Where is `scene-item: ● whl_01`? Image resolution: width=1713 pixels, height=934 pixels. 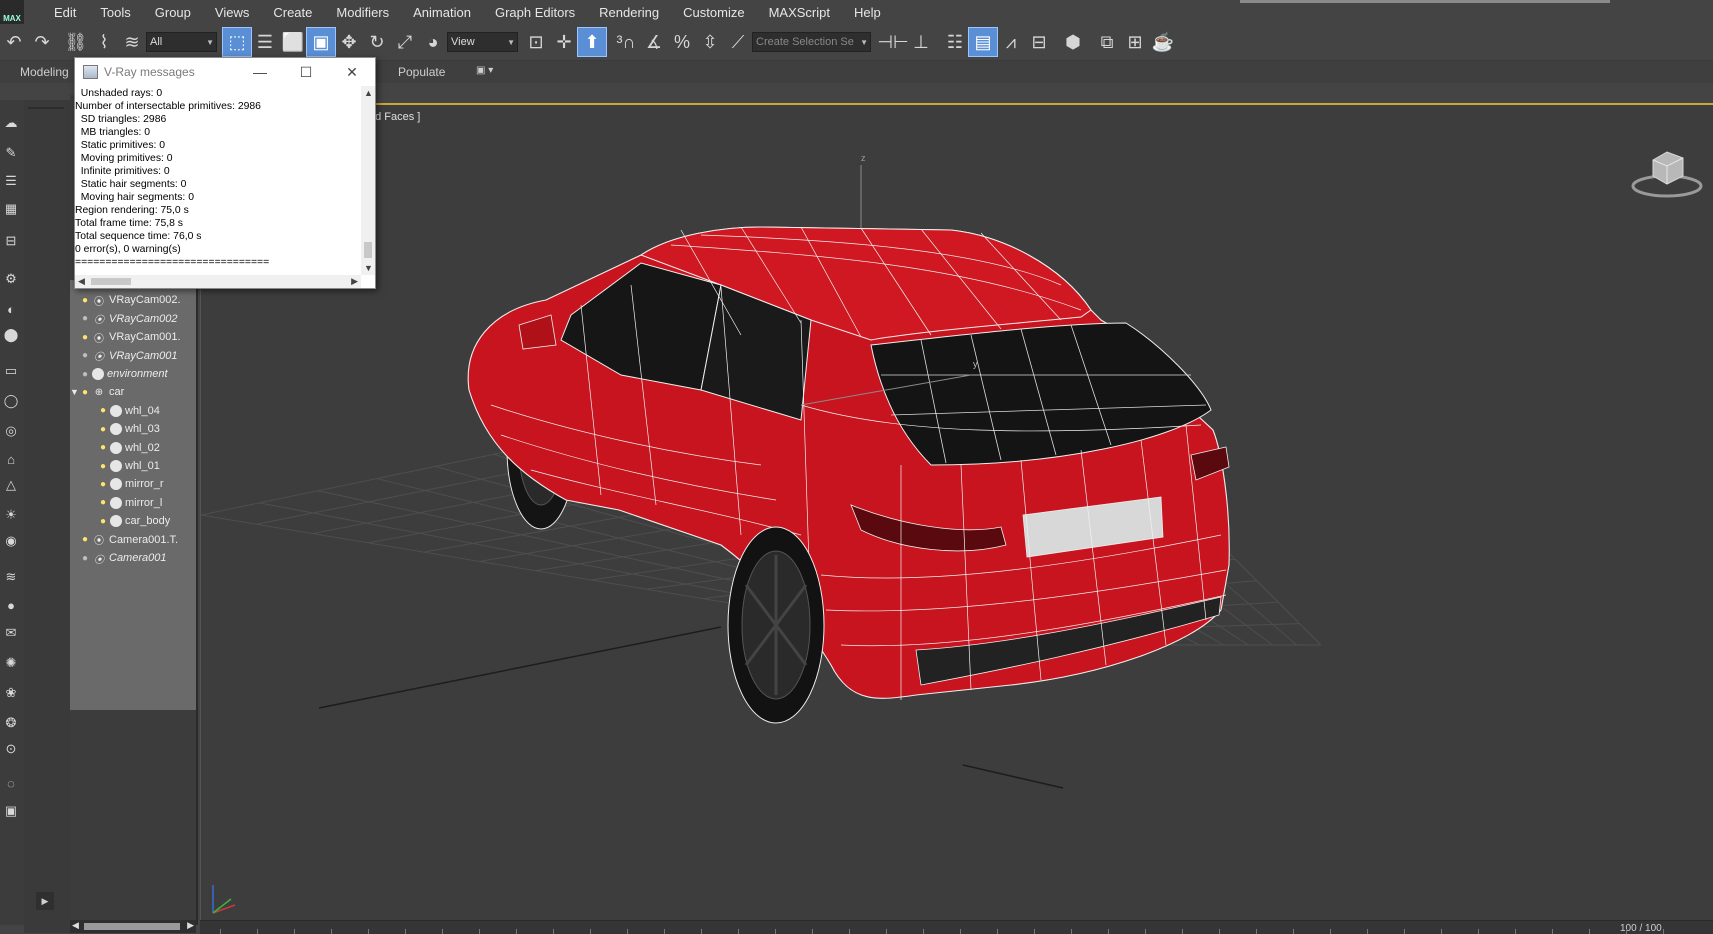
scene-item: ● whl_01 is located at coordinates (129, 466).